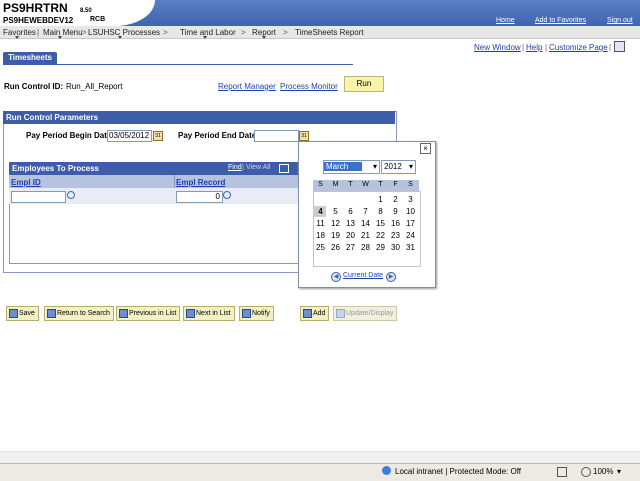  What do you see at coordinates (363, 275) in the screenshot?
I see `current-date-link: Current Date` at bounding box center [363, 275].